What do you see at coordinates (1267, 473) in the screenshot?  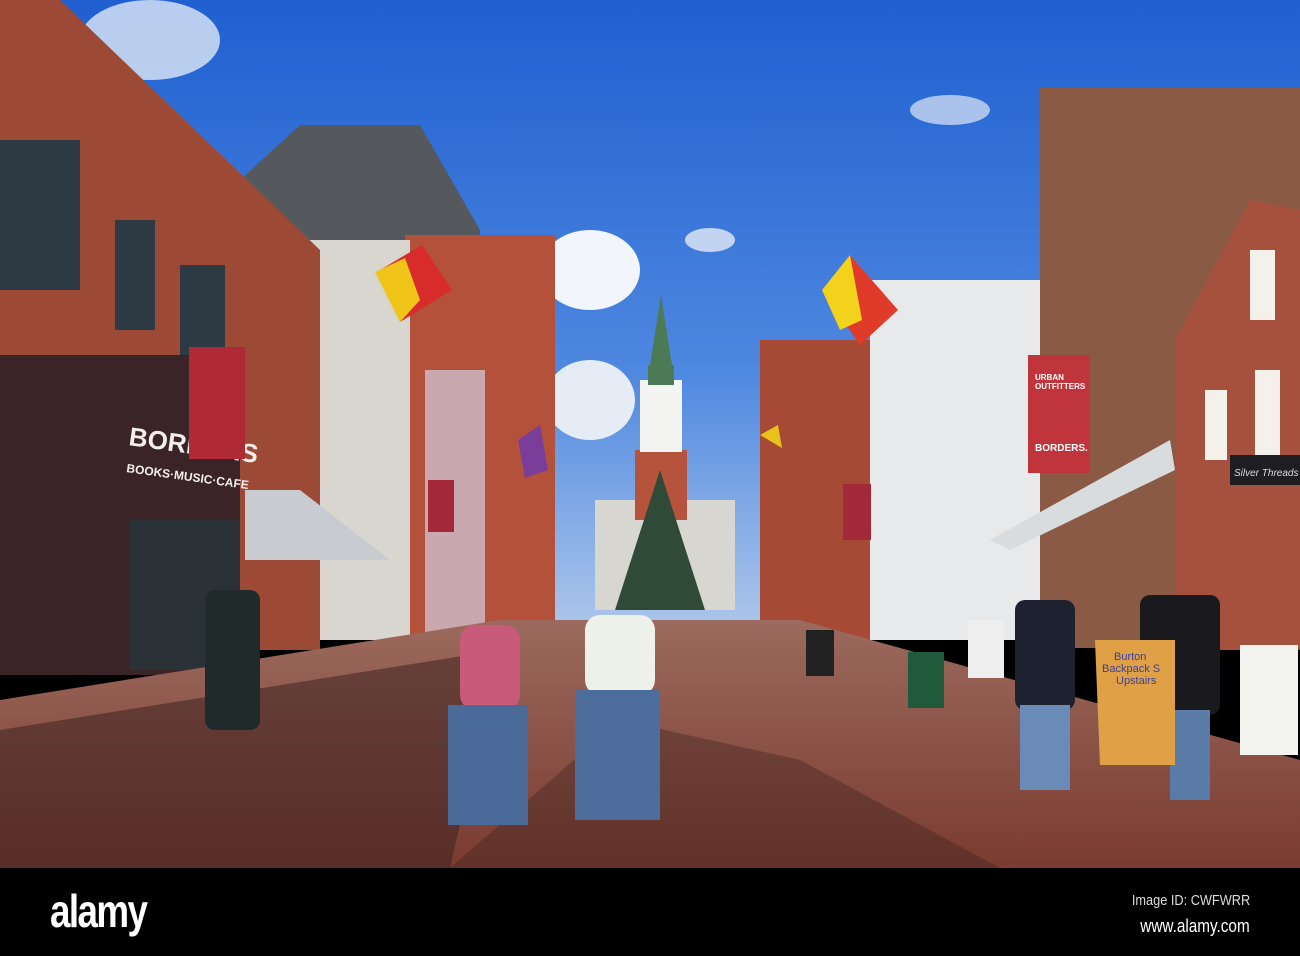 I see `silver-threads-sign: Silver Threads Tailoring` at bounding box center [1267, 473].